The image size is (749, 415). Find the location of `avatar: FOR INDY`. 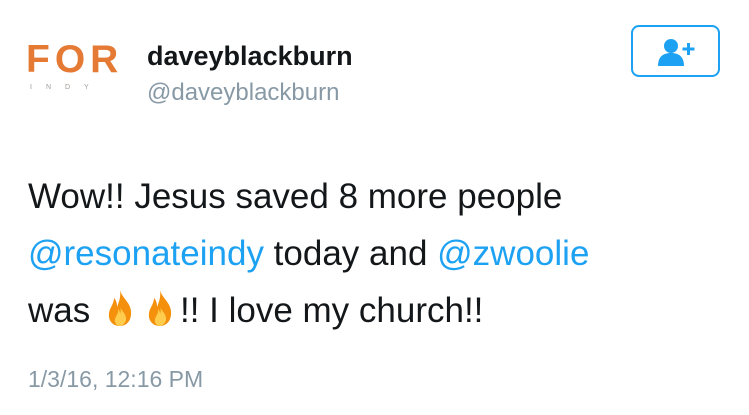

avatar: FOR INDY is located at coordinates (76, 73).